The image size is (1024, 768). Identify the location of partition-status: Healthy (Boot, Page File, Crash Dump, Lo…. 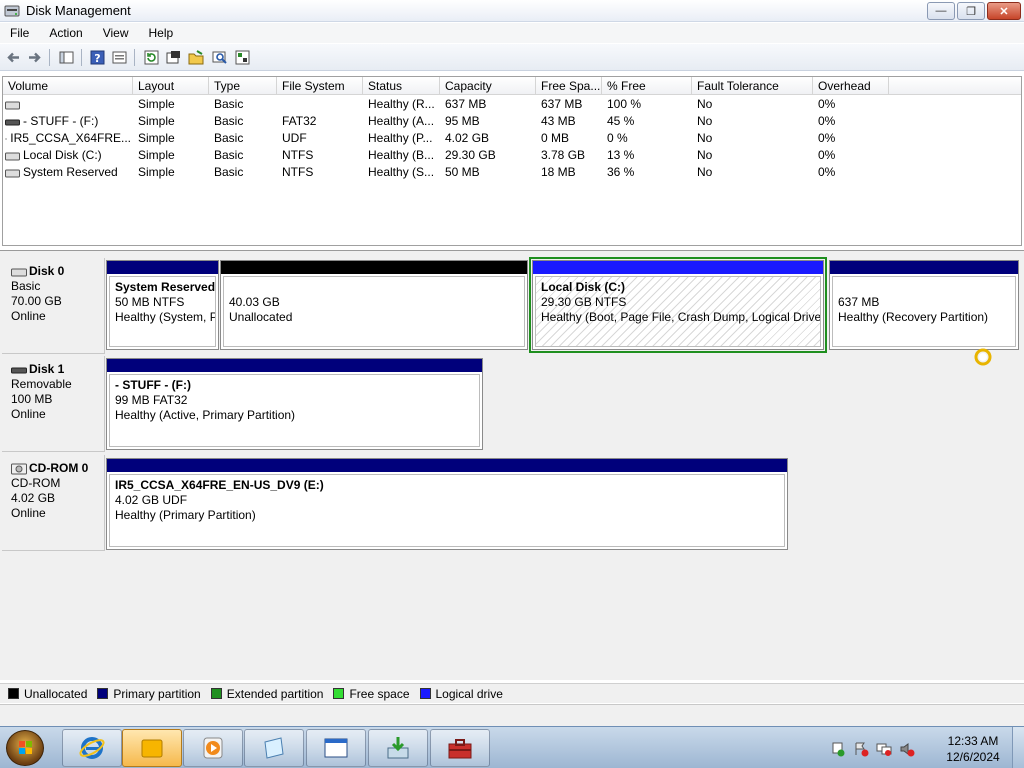
(681, 317).